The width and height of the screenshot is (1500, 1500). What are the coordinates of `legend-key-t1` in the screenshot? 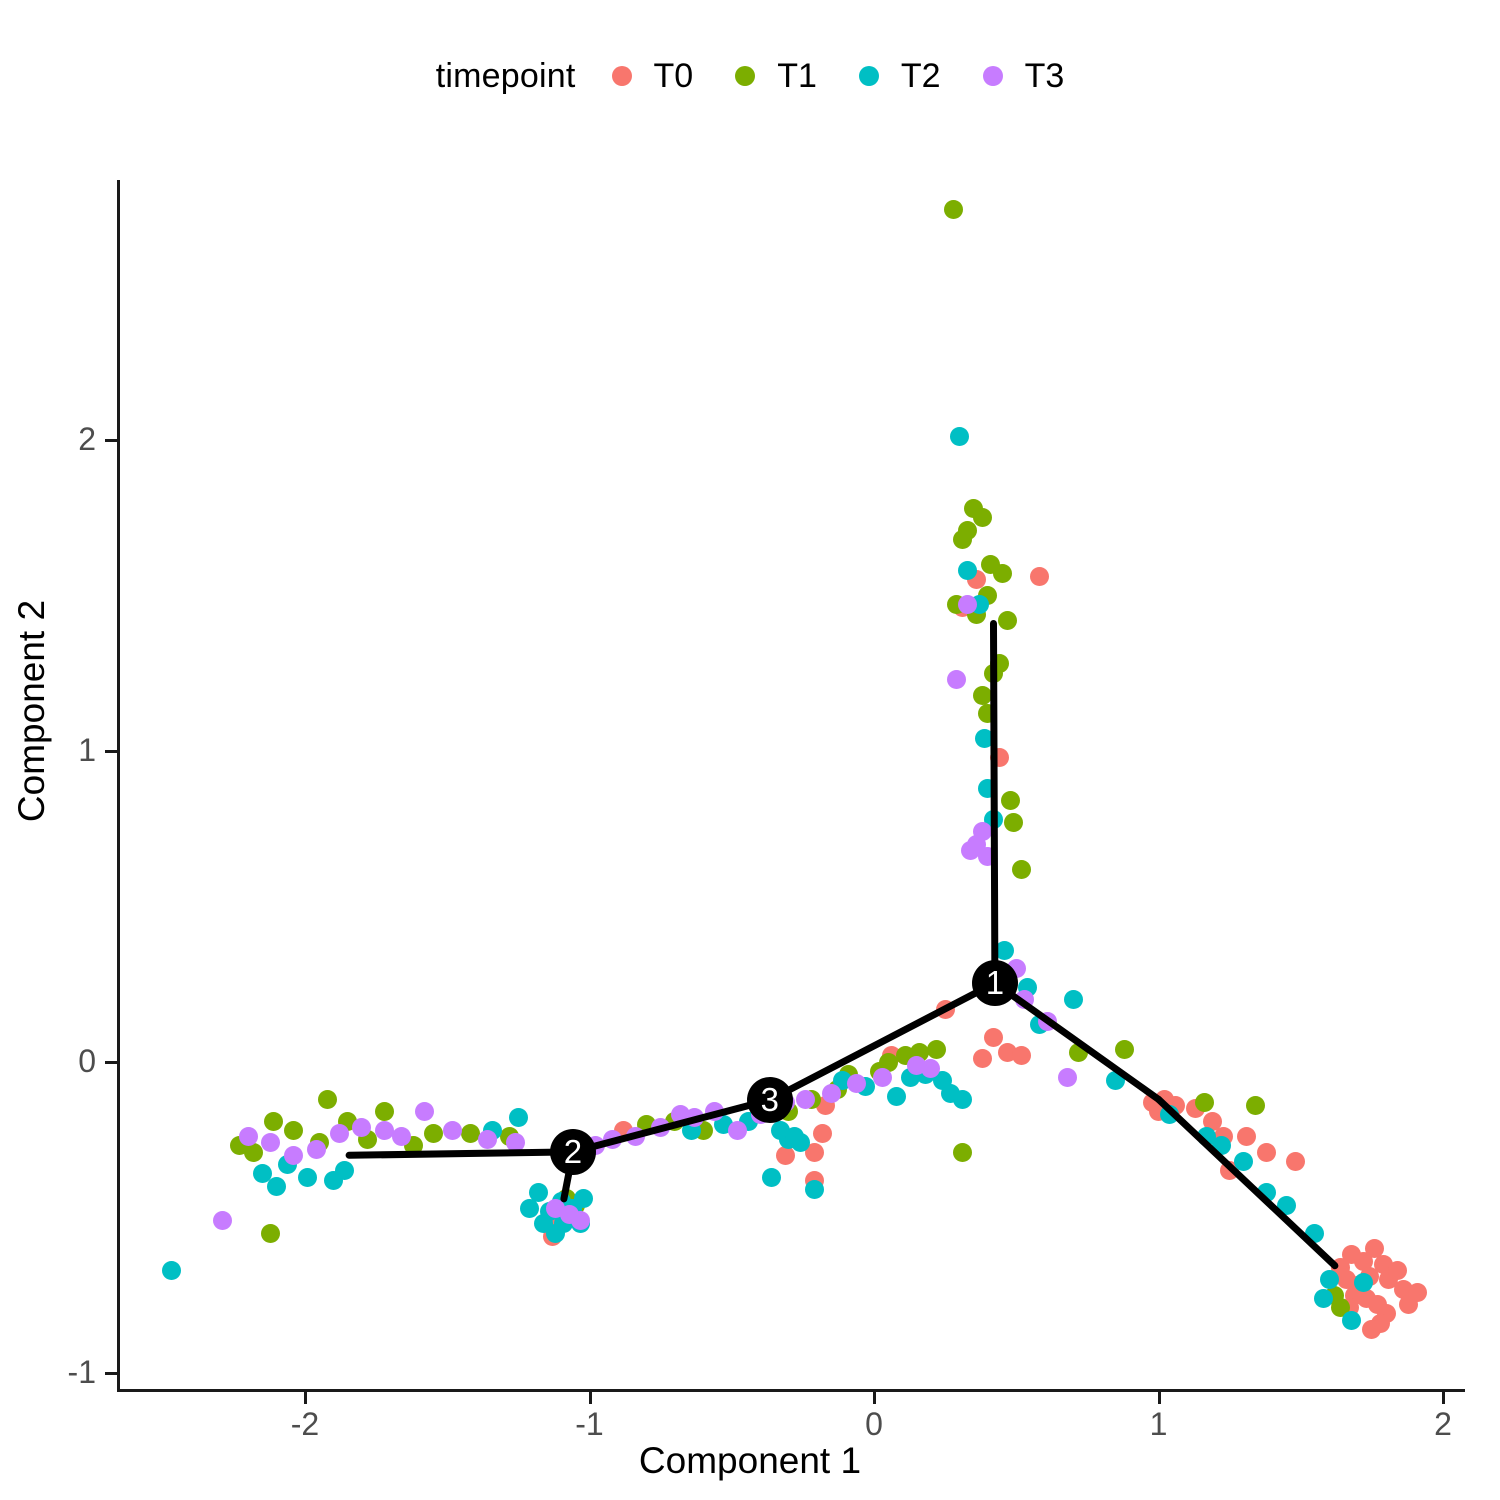 It's located at (745, 76).